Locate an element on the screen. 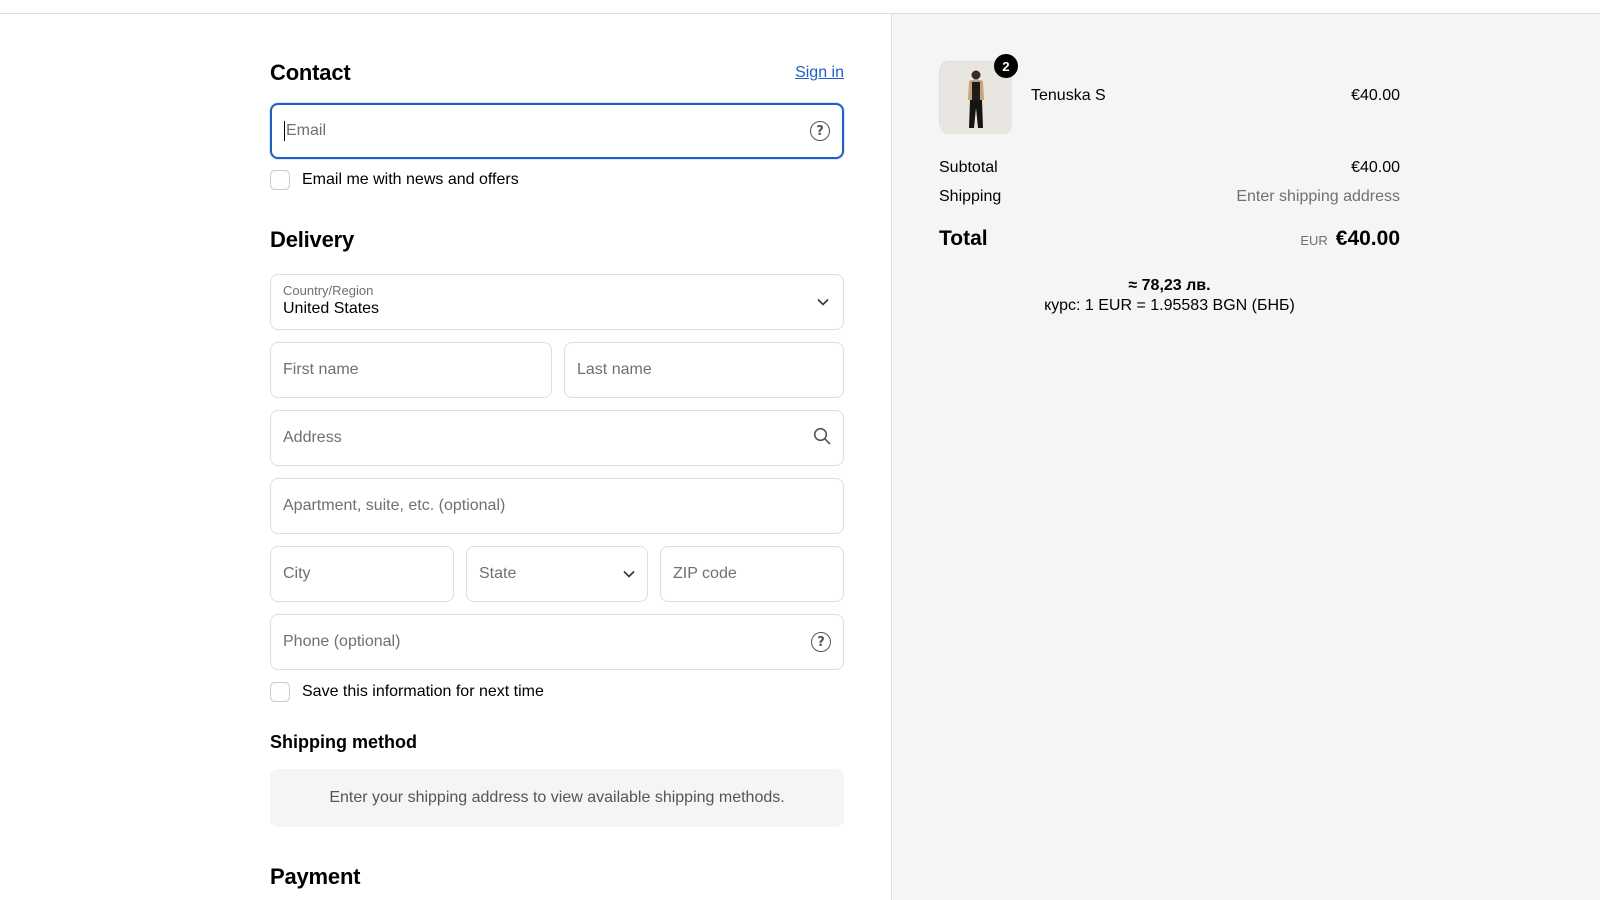  country-value: United States is located at coordinates (331, 308).